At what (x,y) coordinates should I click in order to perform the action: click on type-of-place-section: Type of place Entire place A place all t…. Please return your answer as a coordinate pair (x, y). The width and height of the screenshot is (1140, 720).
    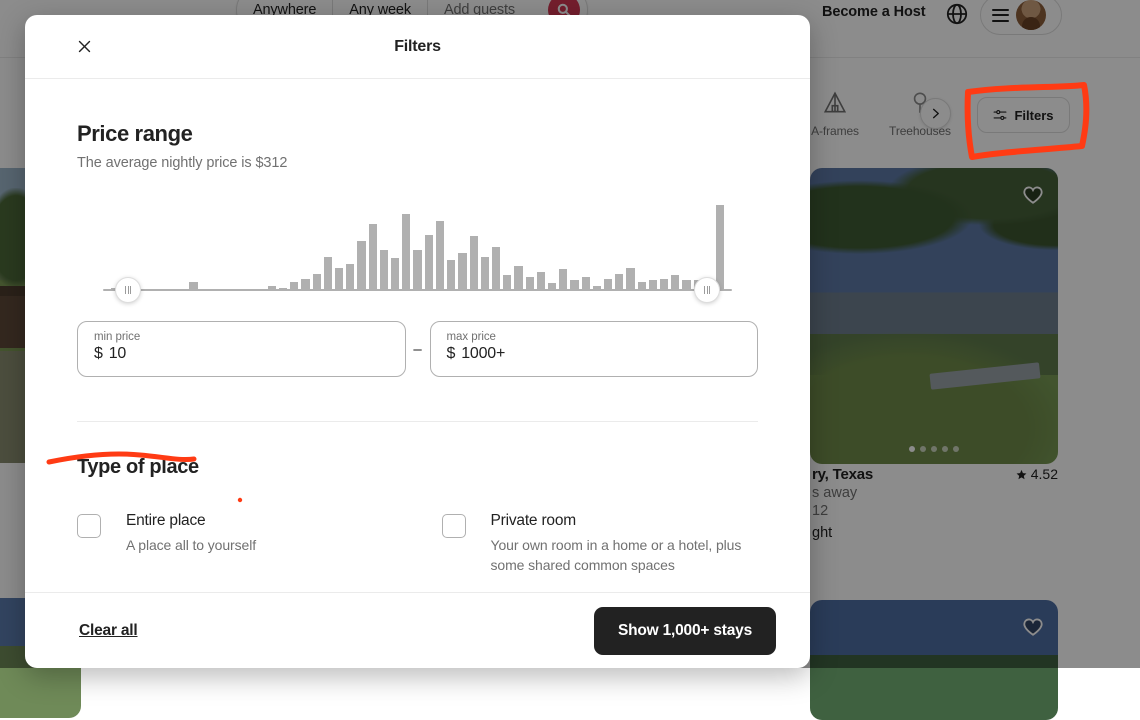
    Looking at the image, I should click on (417, 499).